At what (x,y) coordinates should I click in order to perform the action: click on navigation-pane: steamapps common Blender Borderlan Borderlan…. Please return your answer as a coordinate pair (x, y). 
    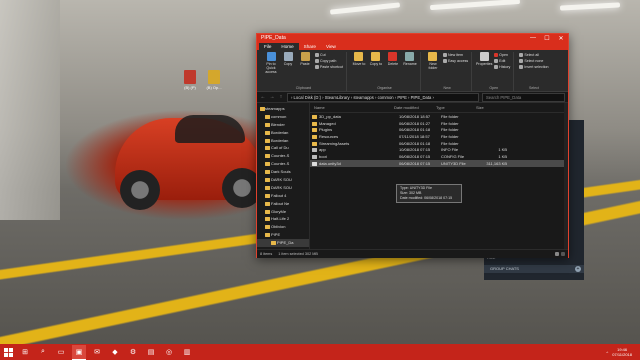
    Looking at the image, I should click on (283, 176).